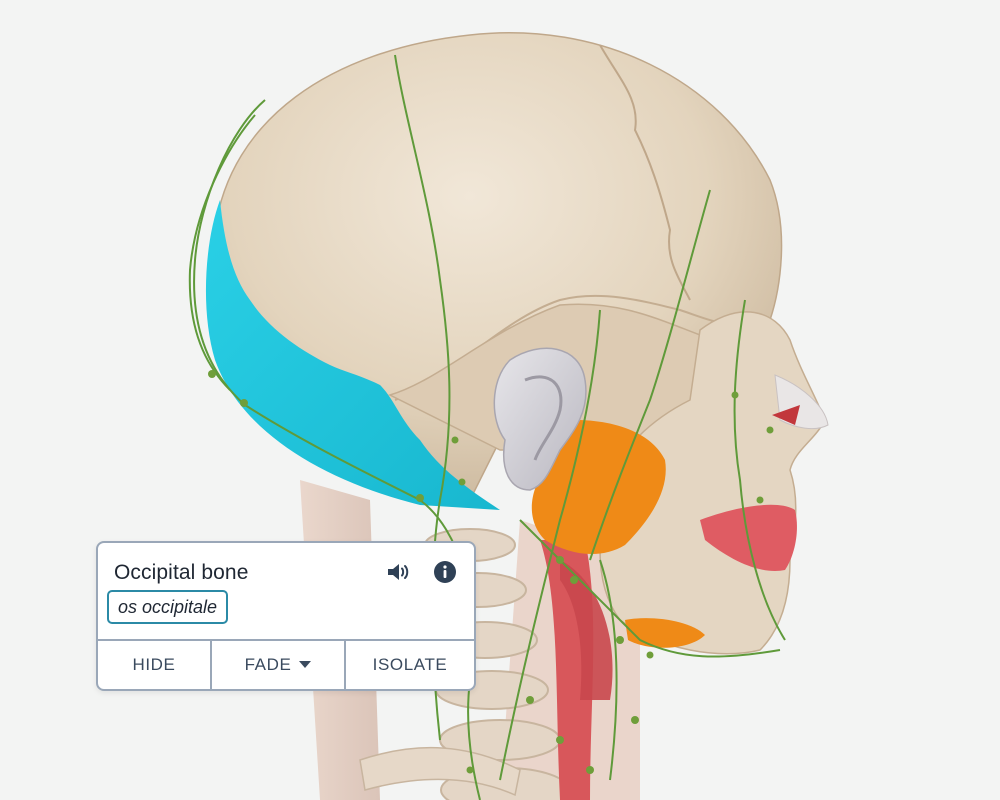 The image size is (1000, 800). What do you see at coordinates (181, 572) in the screenshot?
I see `structure-title: Occipital bone` at bounding box center [181, 572].